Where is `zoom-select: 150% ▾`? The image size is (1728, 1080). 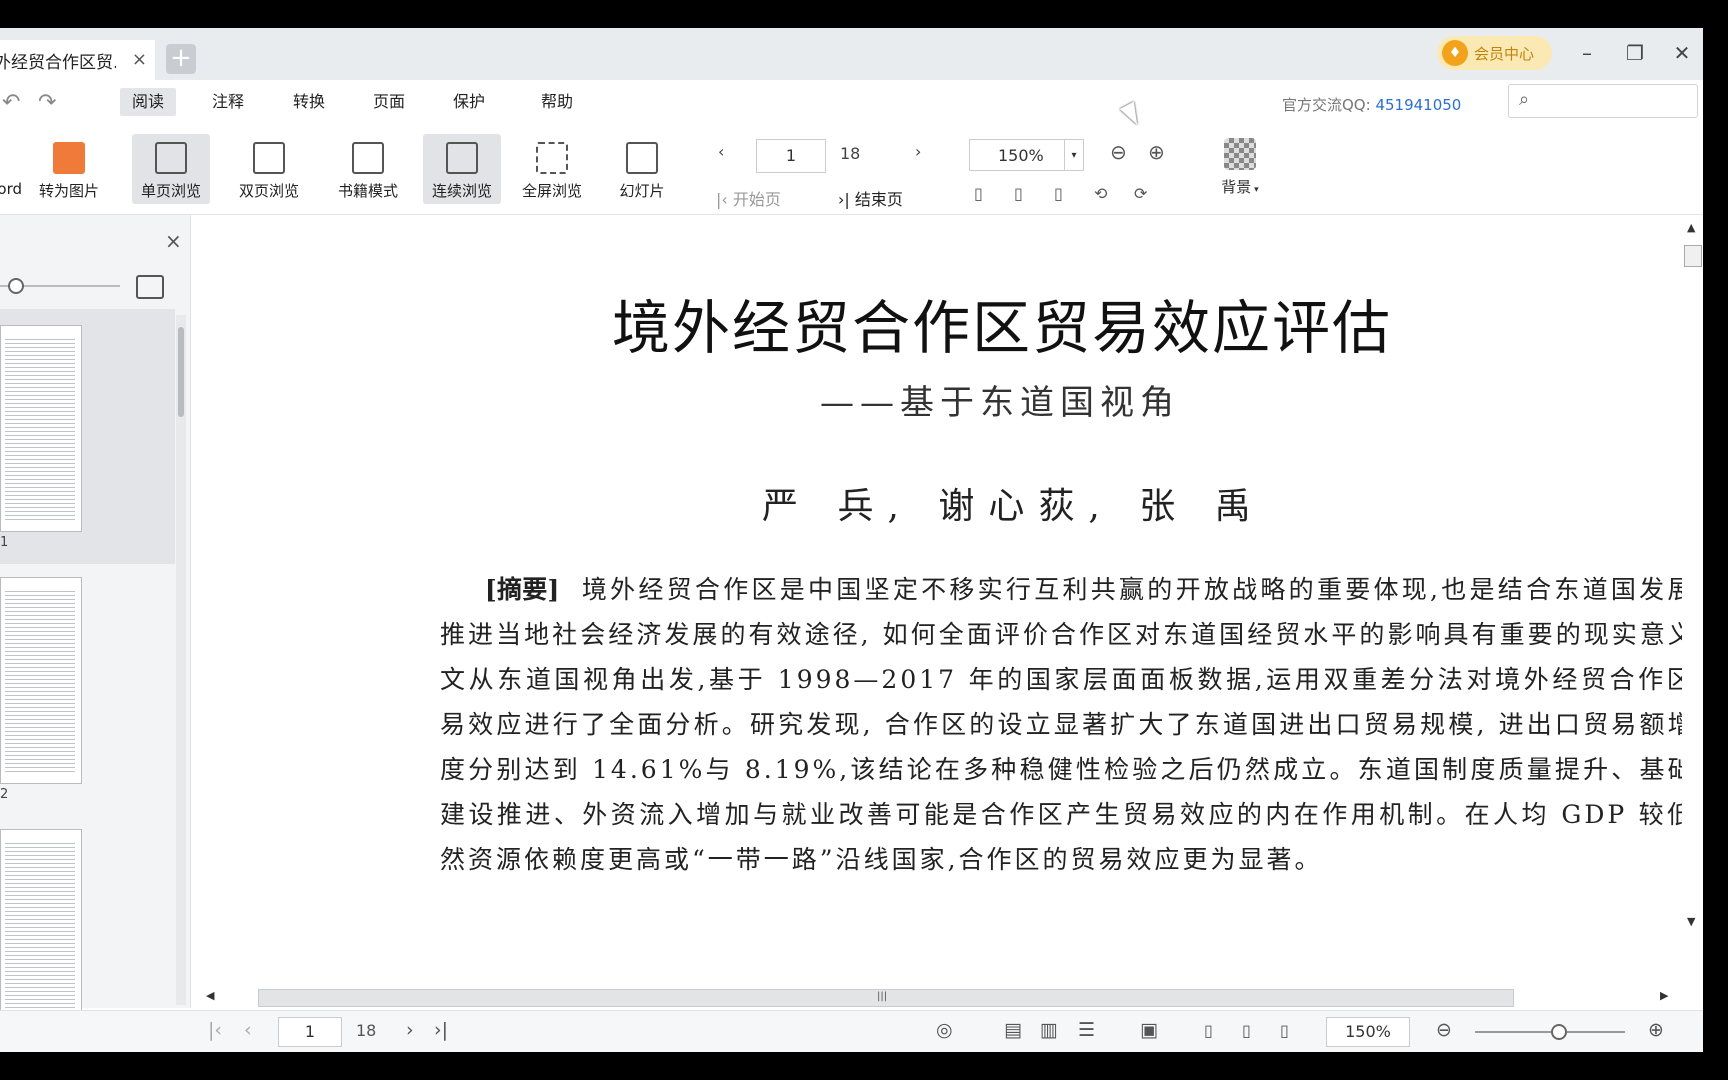 zoom-select: 150% ▾ is located at coordinates (1026, 155).